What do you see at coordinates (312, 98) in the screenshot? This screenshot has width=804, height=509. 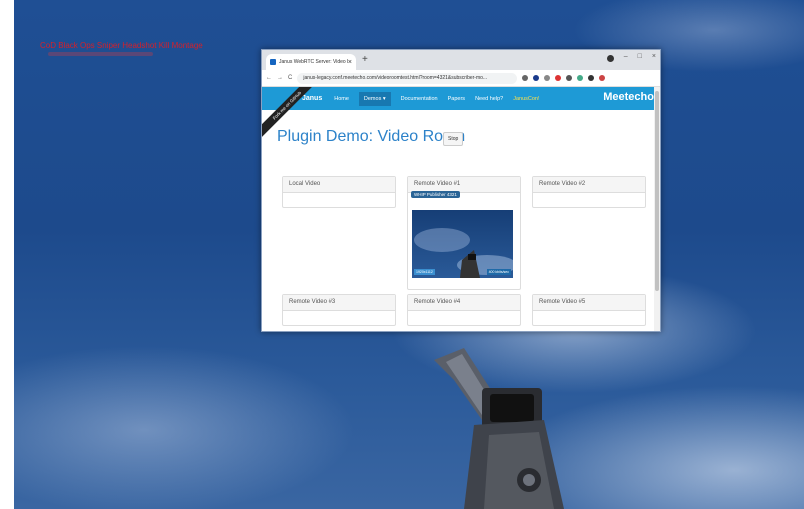 I see `brand-link: Janus` at bounding box center [312, 98].